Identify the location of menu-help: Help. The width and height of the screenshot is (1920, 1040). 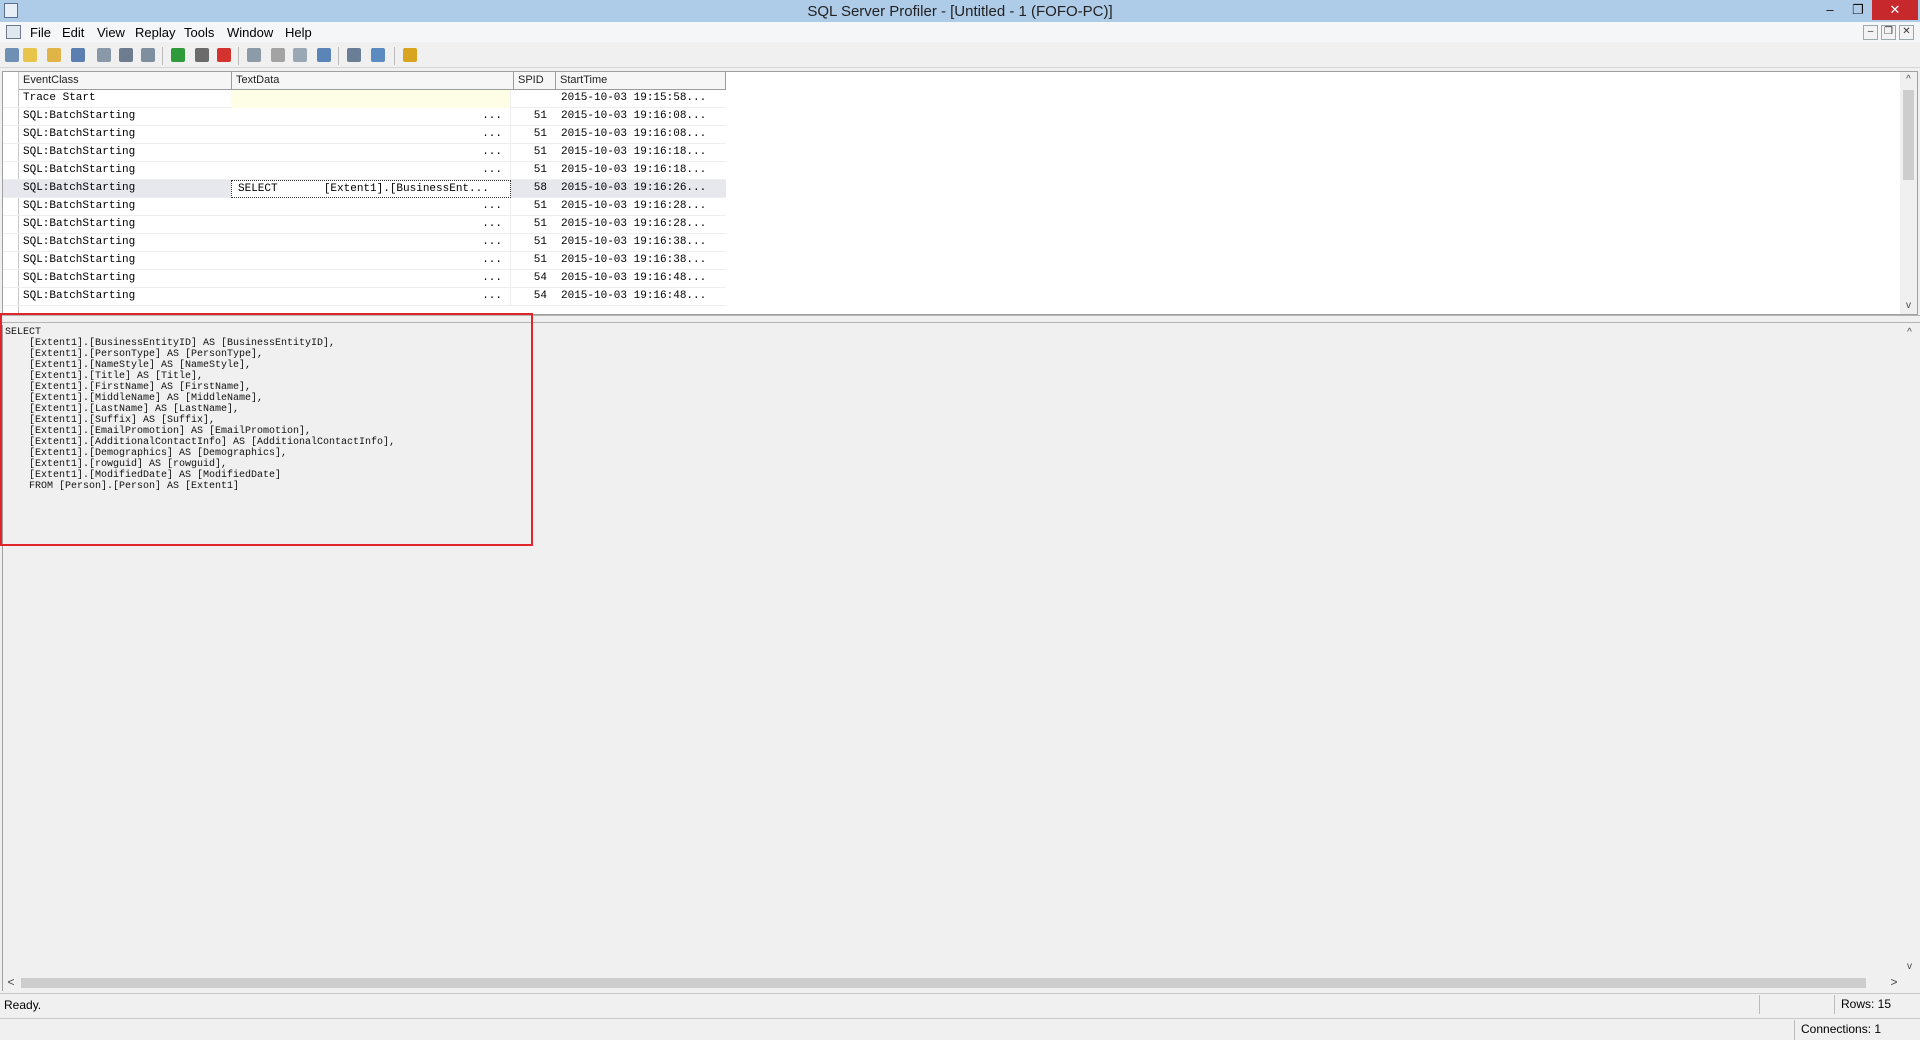
(298, 32).